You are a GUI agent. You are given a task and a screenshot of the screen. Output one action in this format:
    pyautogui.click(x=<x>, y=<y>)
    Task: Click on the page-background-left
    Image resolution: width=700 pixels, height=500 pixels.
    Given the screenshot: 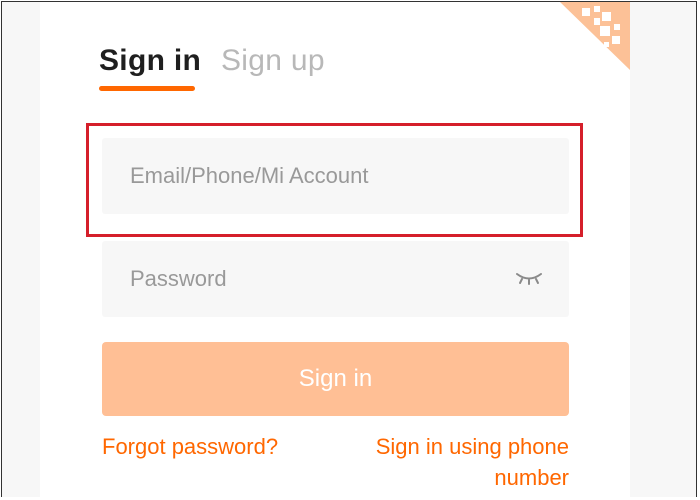 What is the action you would take?
    pyautogui.click(x=21, y=249)
    